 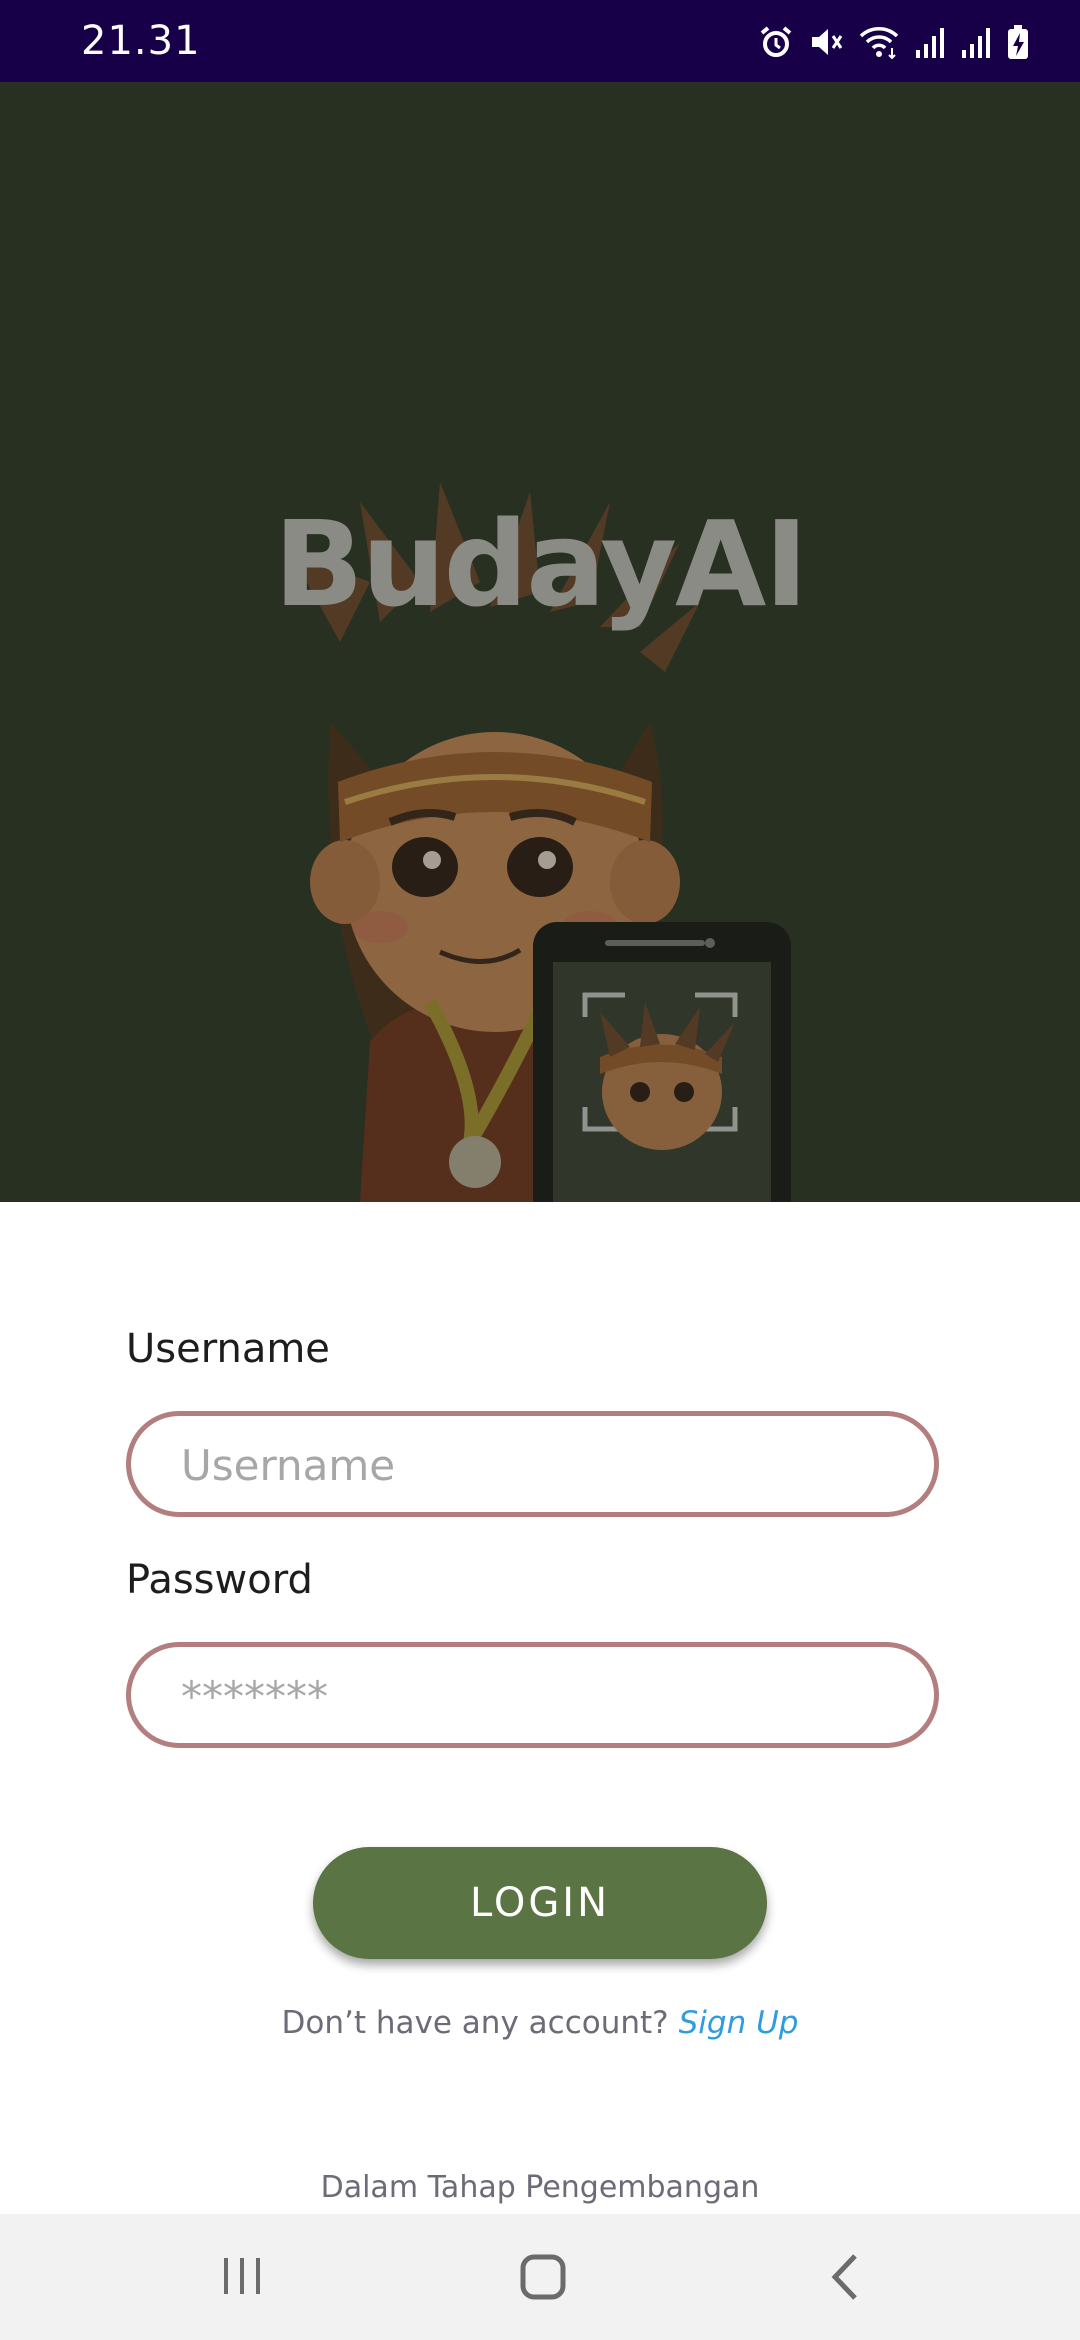 I want to click on recent-apps-icon, so click(x=242, y=2277).